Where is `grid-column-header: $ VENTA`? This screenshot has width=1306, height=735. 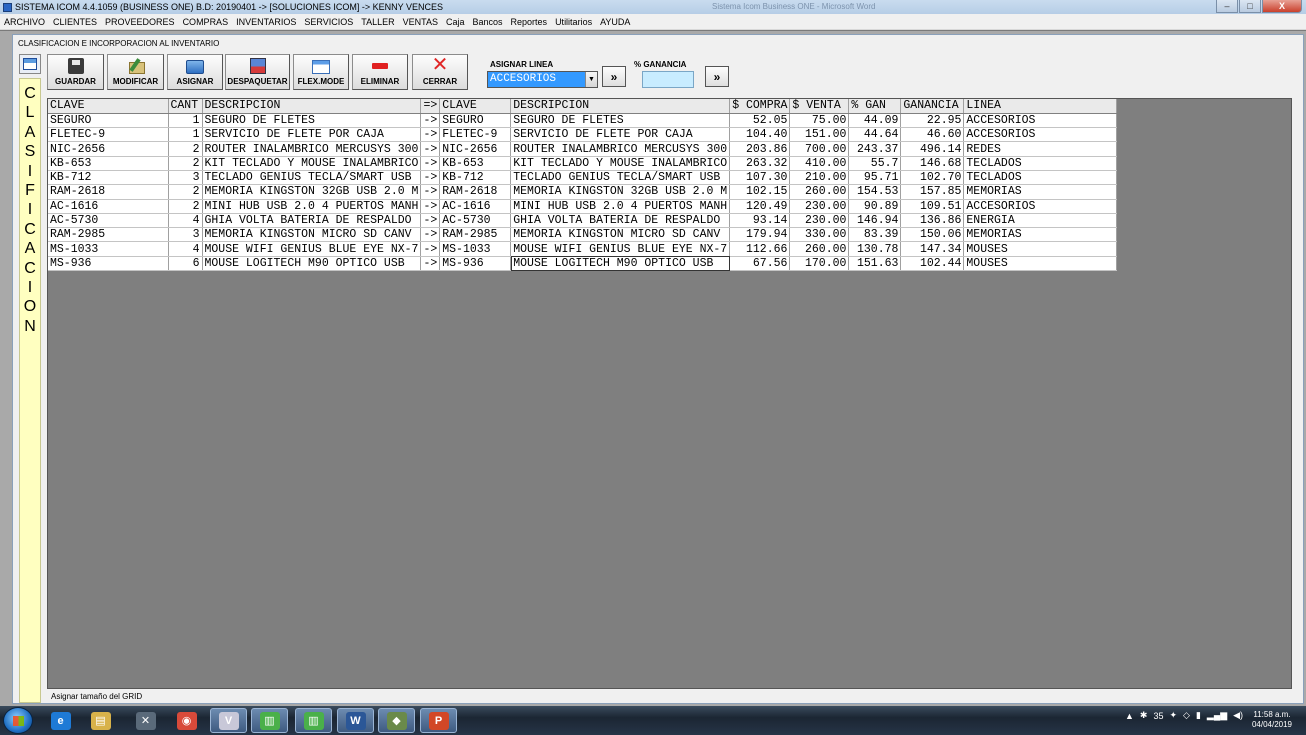 grid-column-header: $ VENTA is located at coordinates (819, 106).